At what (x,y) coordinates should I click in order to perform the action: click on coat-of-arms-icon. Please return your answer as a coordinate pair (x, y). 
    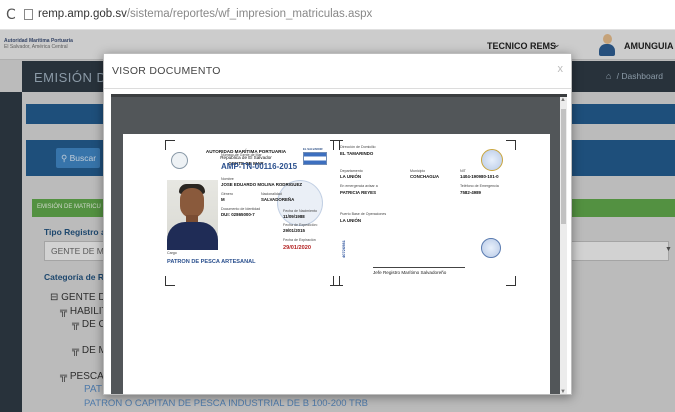
    Looking at the image, I should click on (492, 160).